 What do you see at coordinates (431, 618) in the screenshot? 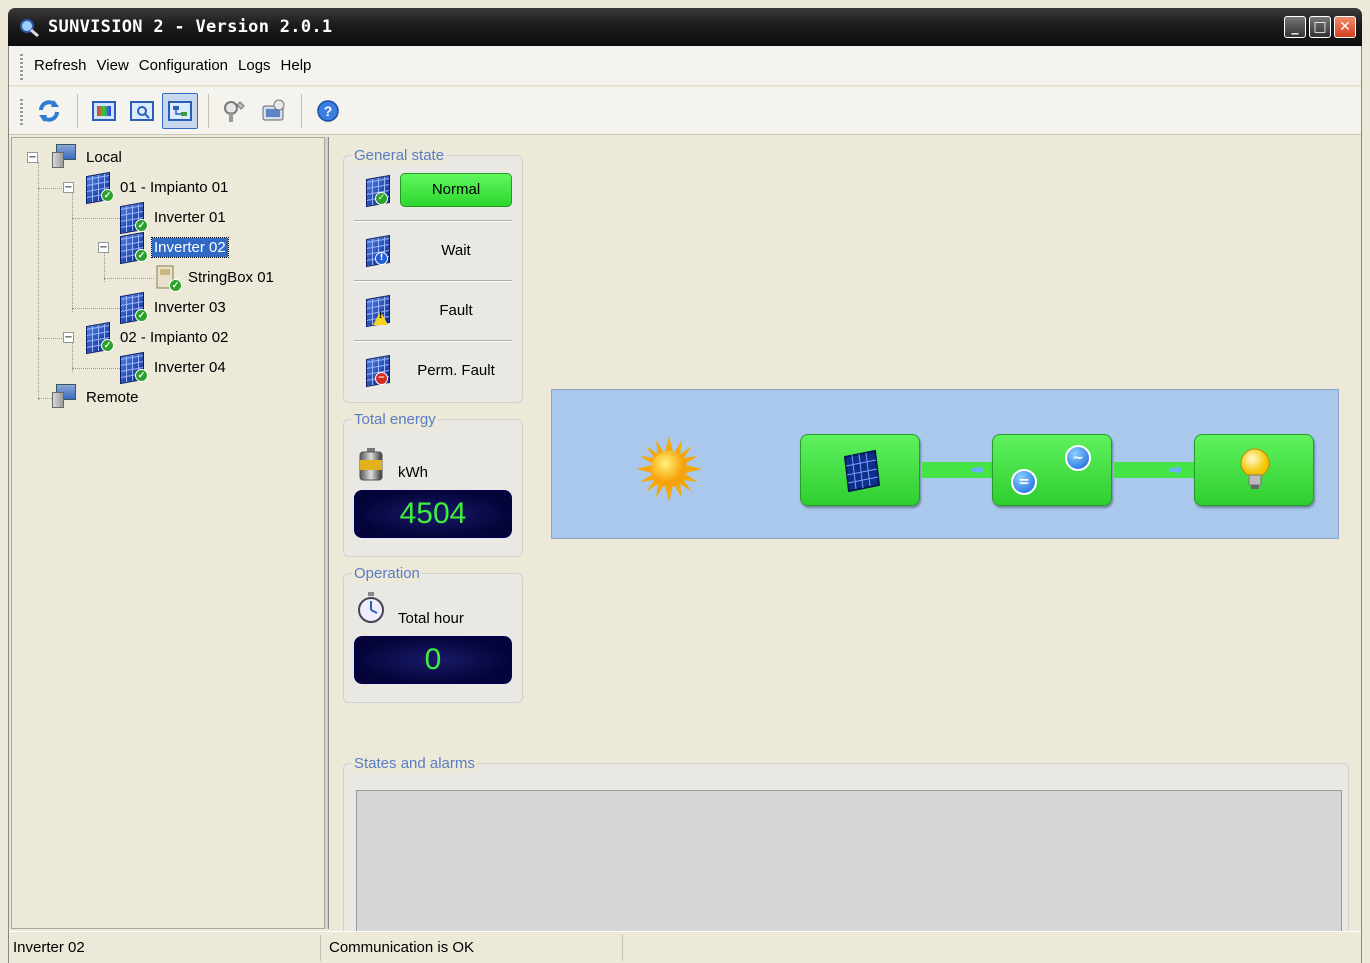
I see `operation-label: Total hour` at bounding box center [431, 618].